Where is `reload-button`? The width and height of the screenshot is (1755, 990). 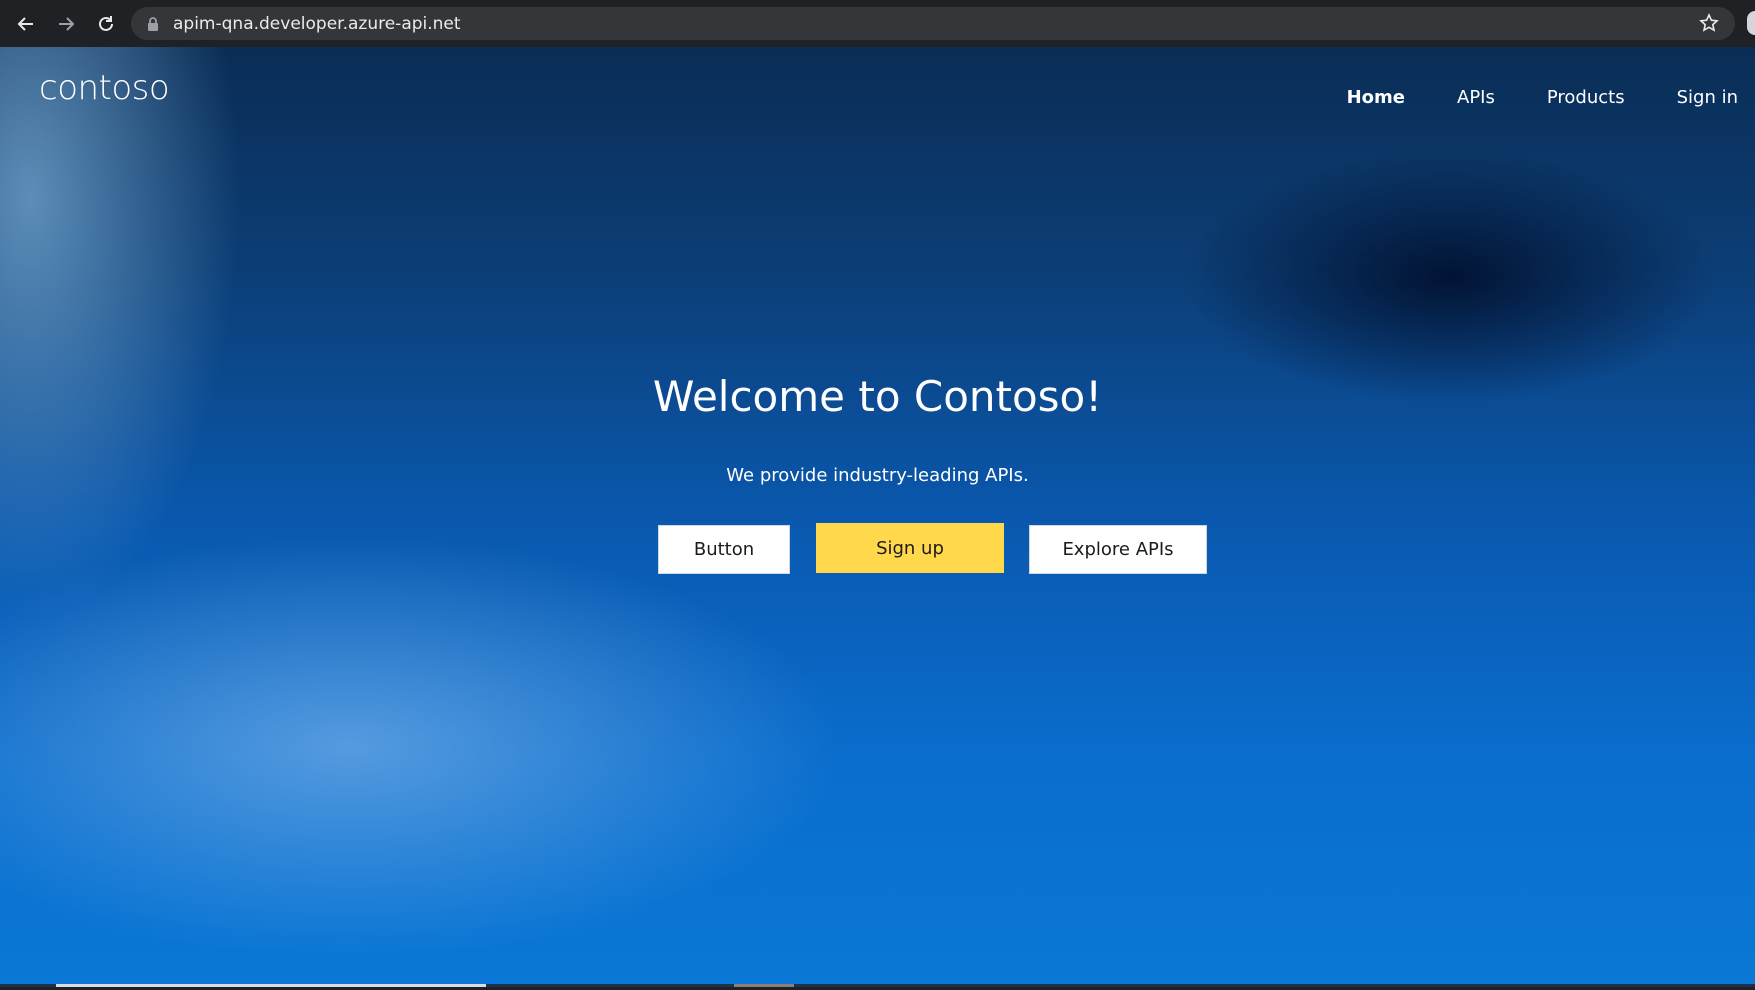
reload-button is located at coordinates (106, 24).